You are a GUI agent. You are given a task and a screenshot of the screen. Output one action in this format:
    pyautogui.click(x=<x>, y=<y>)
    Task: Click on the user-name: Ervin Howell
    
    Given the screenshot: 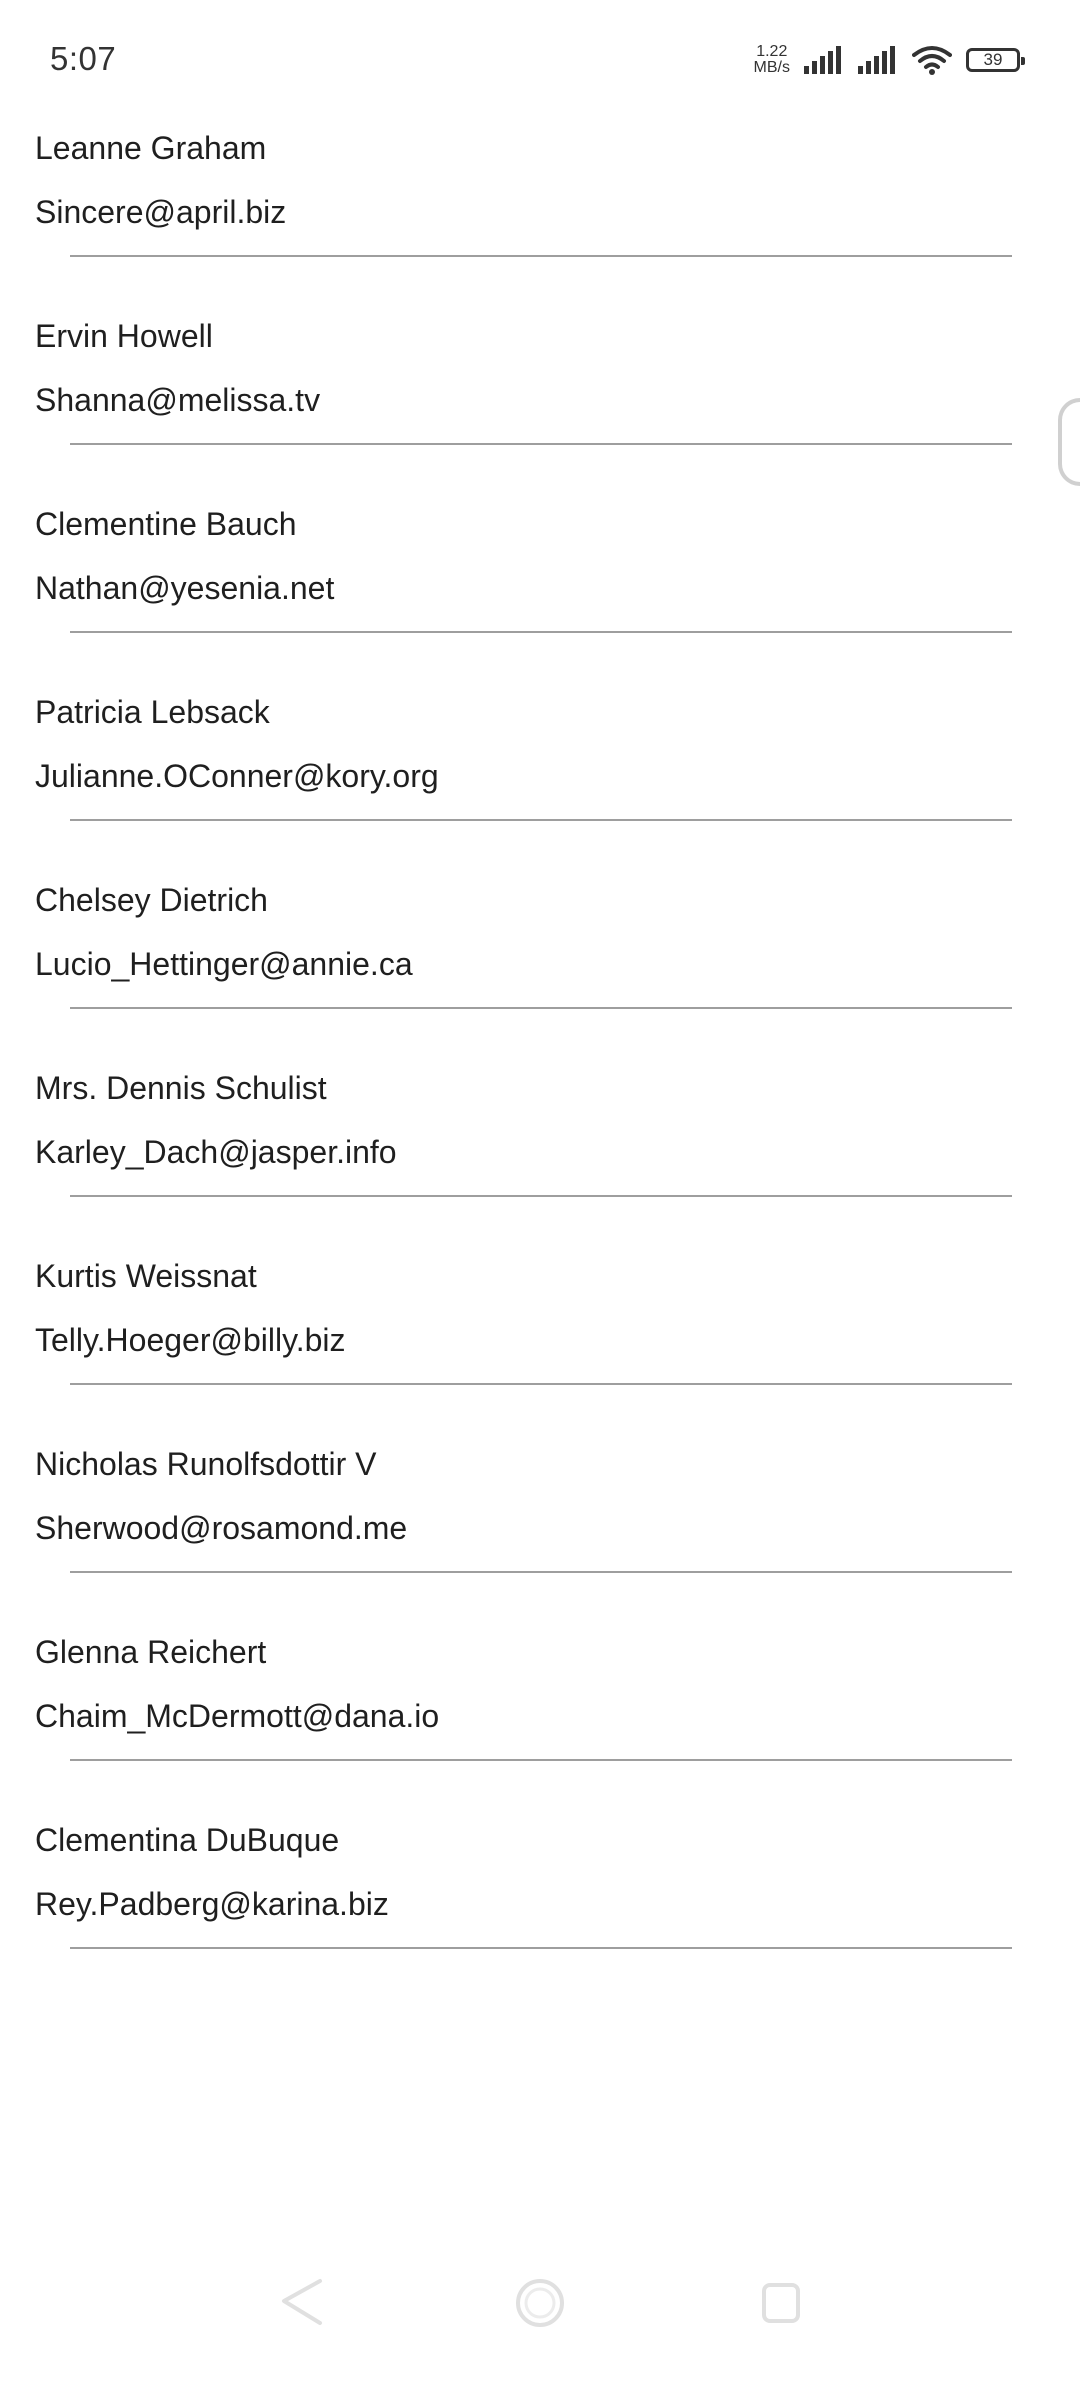 What is the action you would take?
    pyautogui.click(x=124, y=336)
    